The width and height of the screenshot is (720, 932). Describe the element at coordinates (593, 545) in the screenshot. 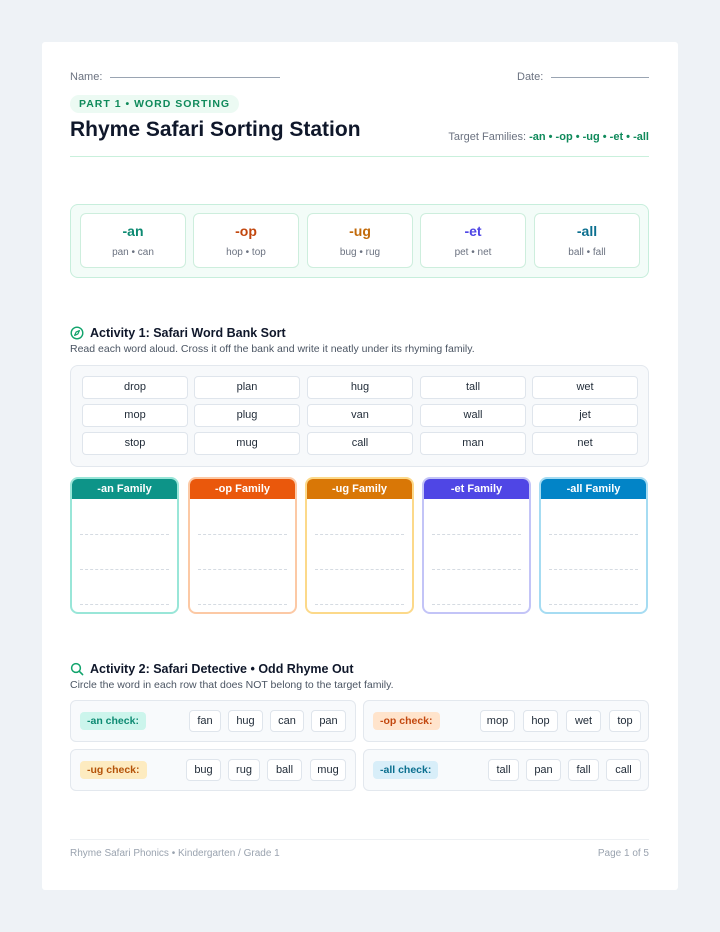

I see `family-column-all: -all Family` at that location.